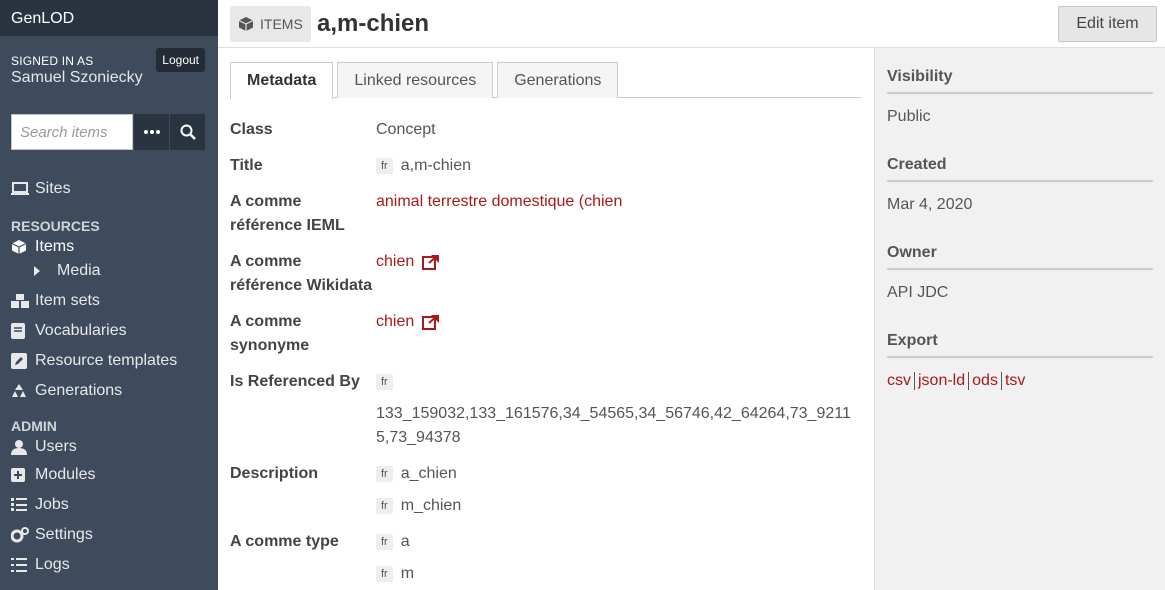 The height and width of the screenshot is (590, 1165). What do you see at coordinates (56, 446) in the screenshot?
I see `sidebar-item-label: Users` at bounding box center [56, 446].